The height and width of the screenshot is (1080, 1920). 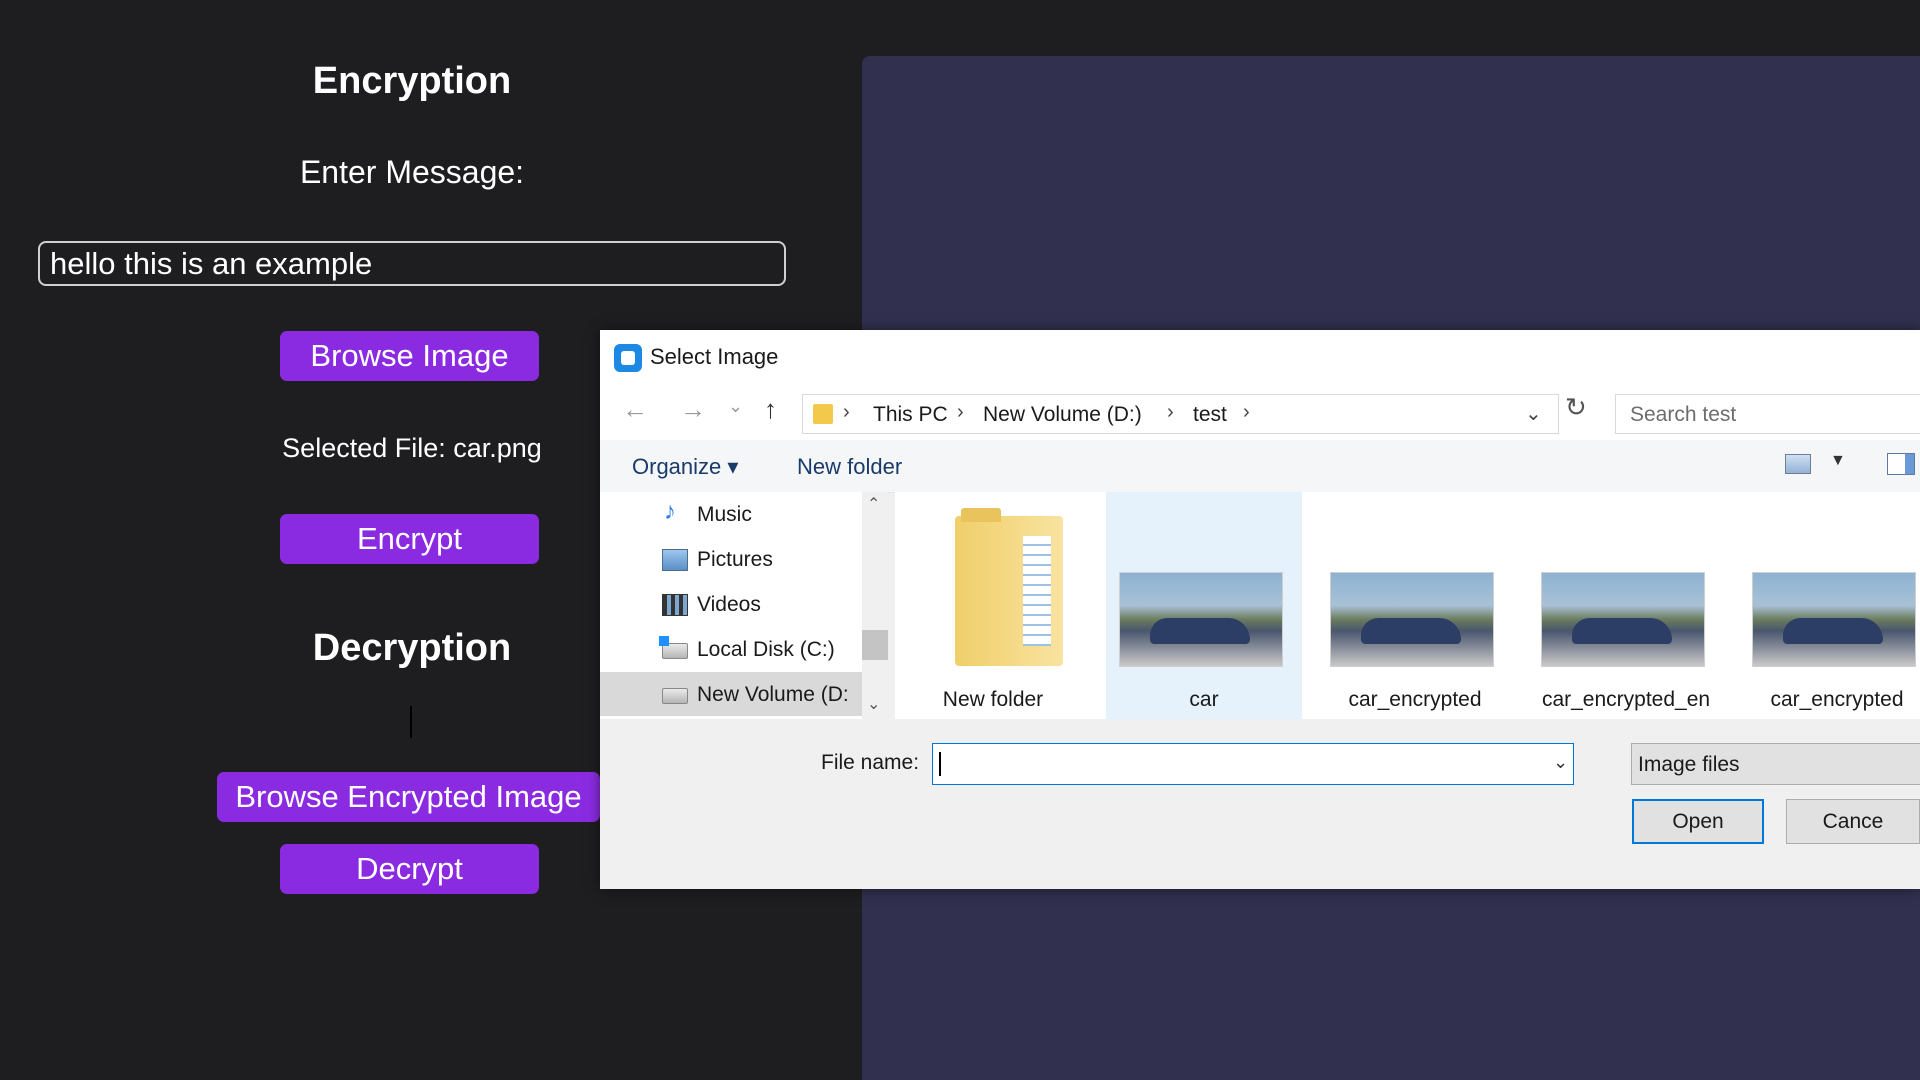 What do you see at coordinates (1838, 461) in the screenshot?
I see `view-dropdown-icon: ▼` at bounding box center [1838, 461].